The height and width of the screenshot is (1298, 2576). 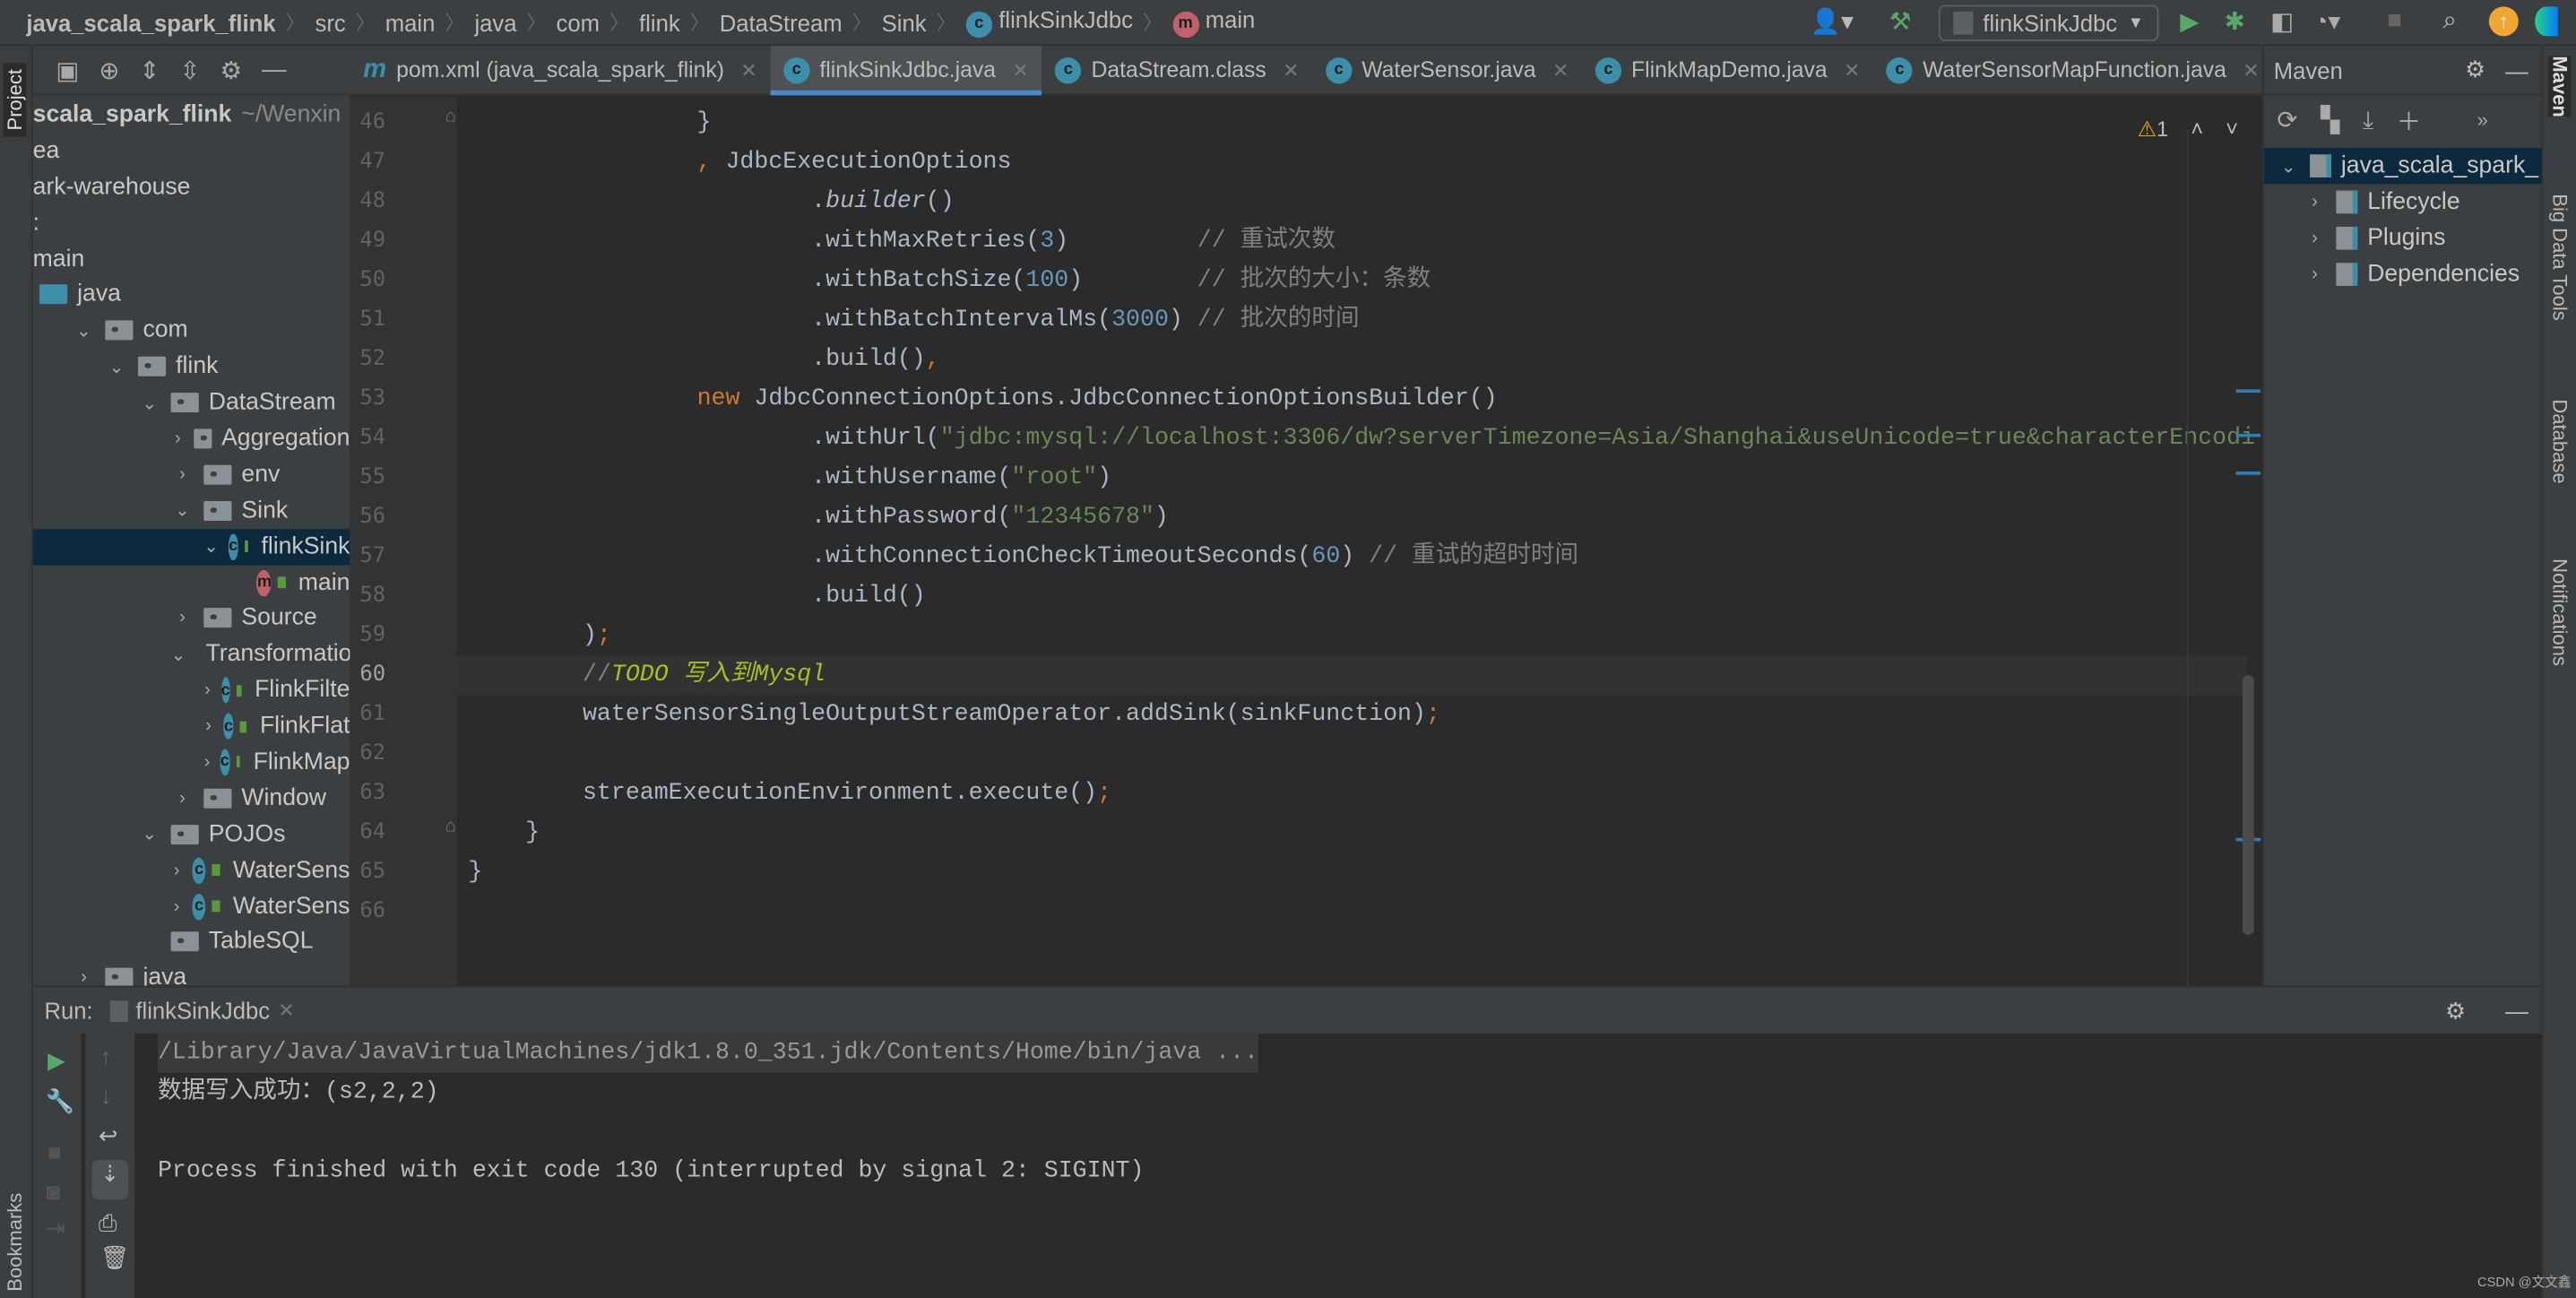 What do you see at coordinates (2403, 274) in the screenshot?
I see `maven-tree-item: › Dependencies` at bounding box center [2403, 274].